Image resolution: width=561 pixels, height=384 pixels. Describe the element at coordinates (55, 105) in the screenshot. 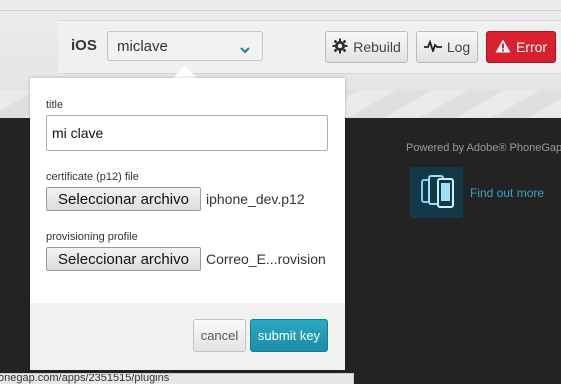

I see `title-label: title` at that location.